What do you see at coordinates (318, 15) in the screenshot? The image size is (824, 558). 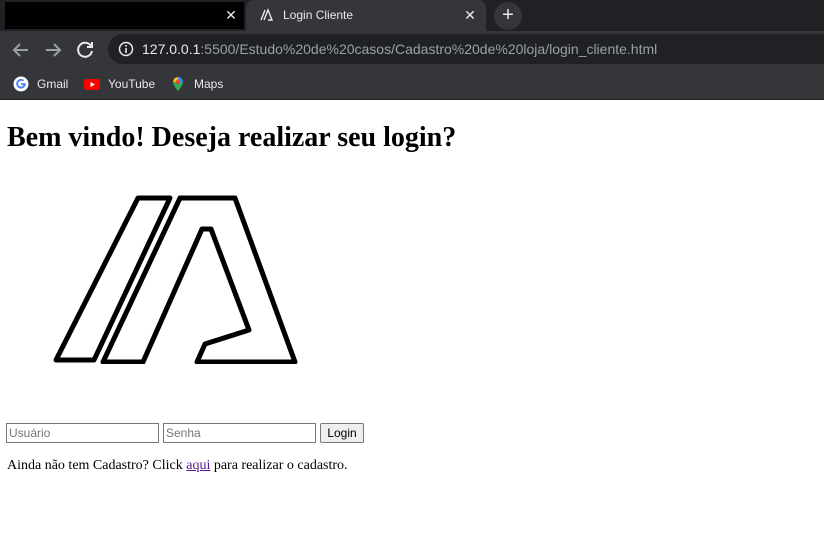 I see `tab-title: Login Cliente` at bounding box center [318, 15].